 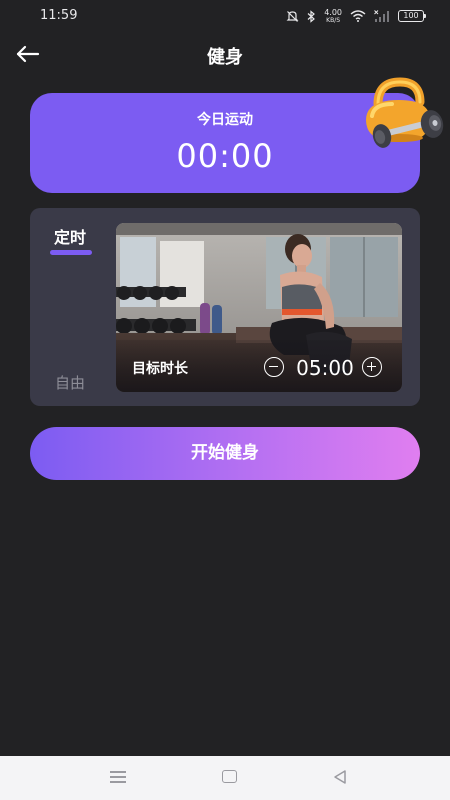 What do you see at coordinates (405, 112) in the screenshot?
I see `kettlebell-dumbbell-icon` at bounding box center [405, 112].